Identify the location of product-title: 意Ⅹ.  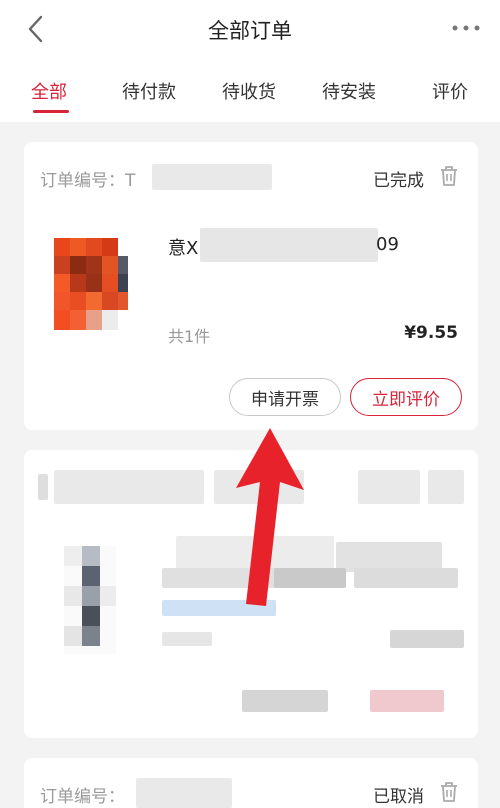
(183, 247).